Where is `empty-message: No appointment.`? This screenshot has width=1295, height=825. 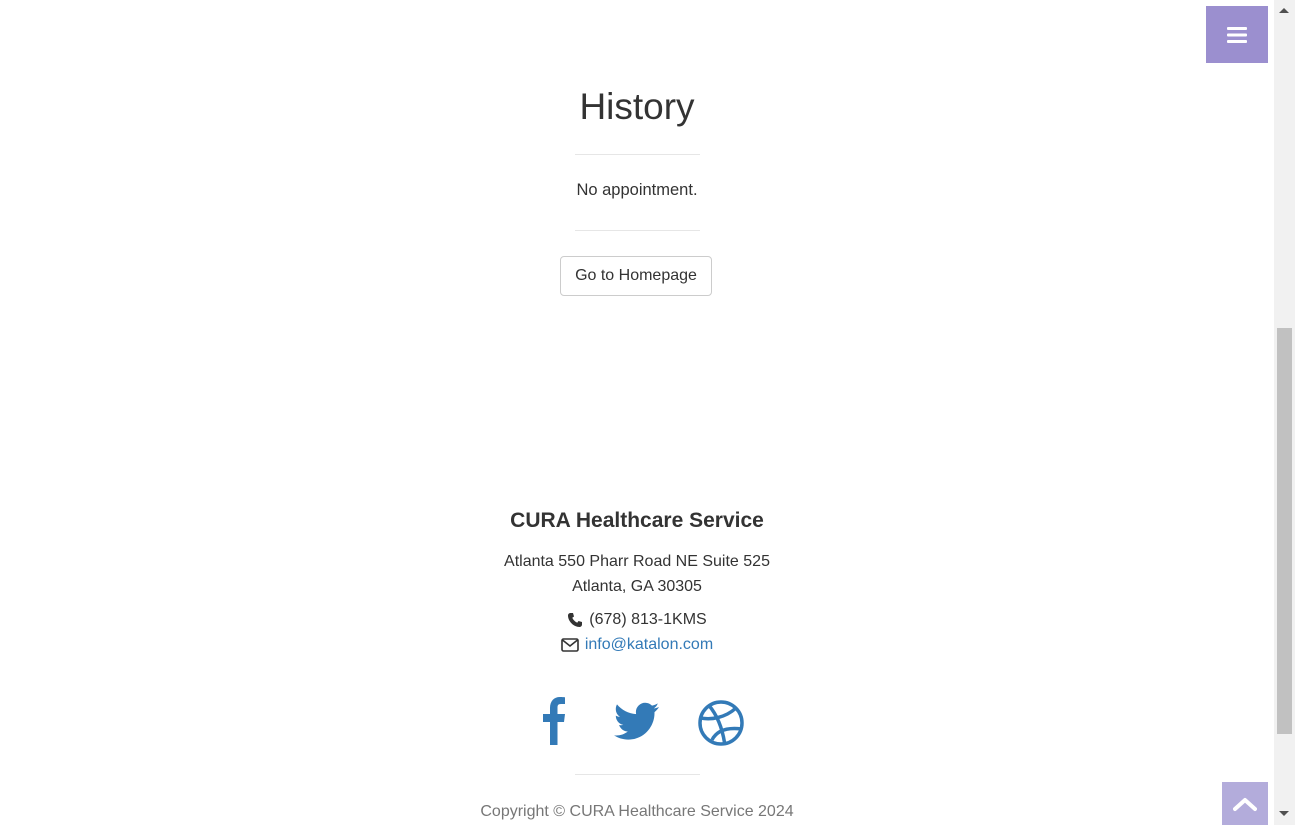 empty-message: No appointment. is located at coordinates (637, 190).